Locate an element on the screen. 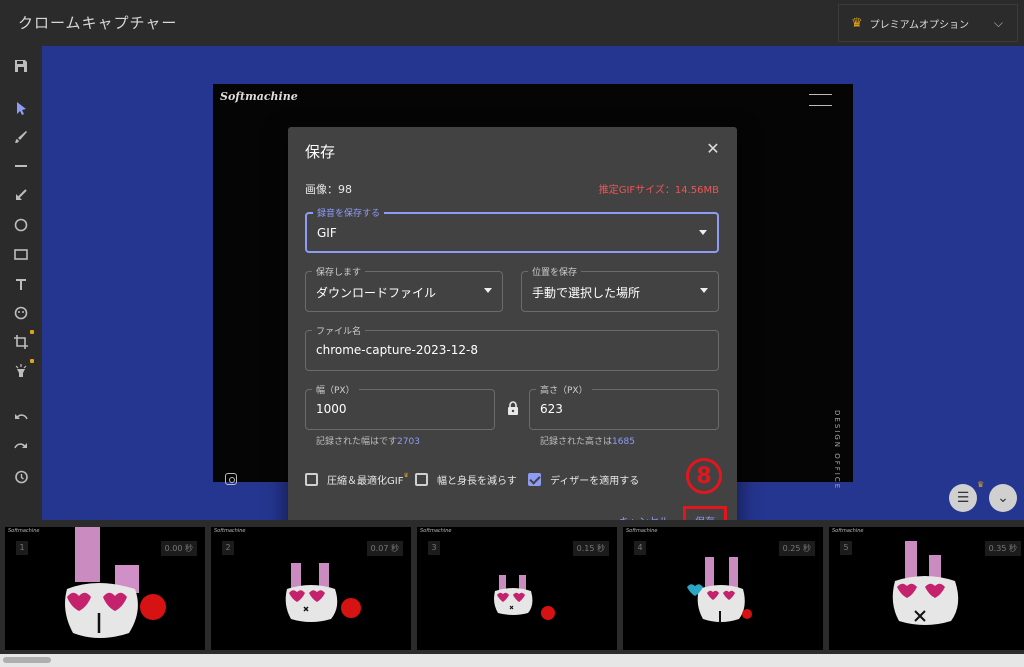  tool-sidebar is located at coordinates (21, 283).